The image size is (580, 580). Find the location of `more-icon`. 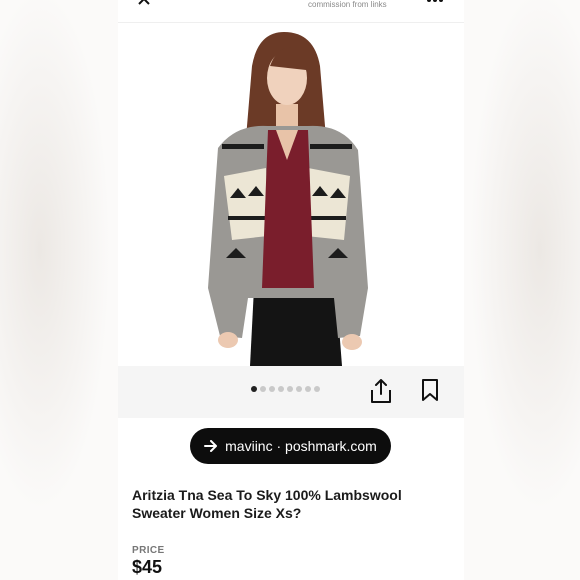

more-icon is located at coordinates (435, 2).